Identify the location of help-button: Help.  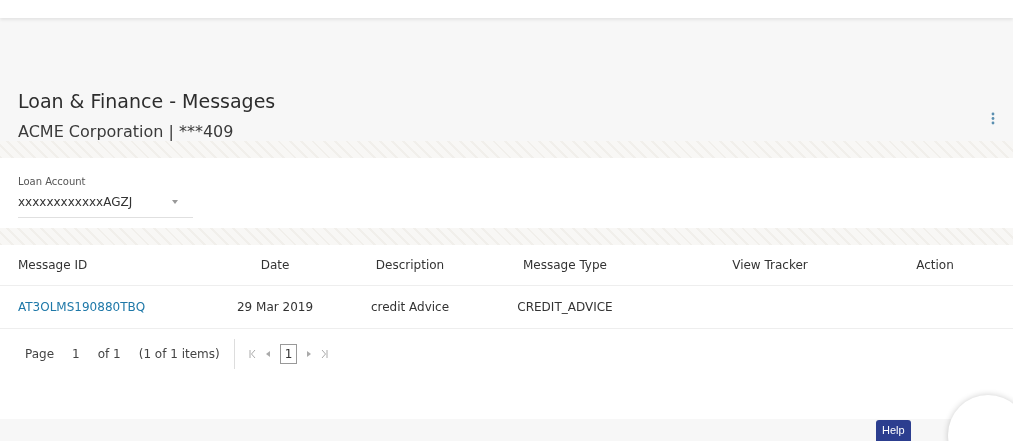
(893, 430).